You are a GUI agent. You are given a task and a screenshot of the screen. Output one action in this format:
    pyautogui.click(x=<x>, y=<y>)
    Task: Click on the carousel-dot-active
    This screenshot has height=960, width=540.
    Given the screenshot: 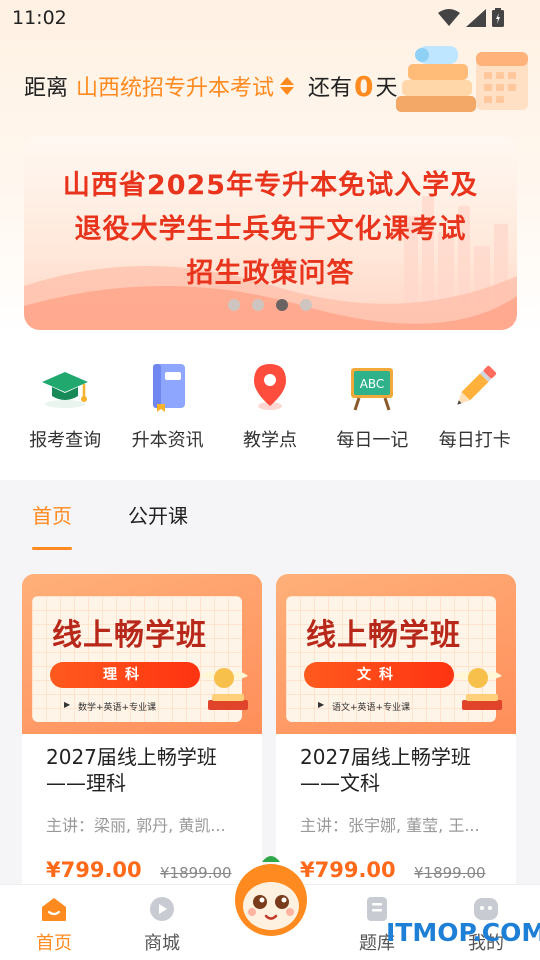 What is the action you would take?
    pyautogui.click(x=282, y=305)
    